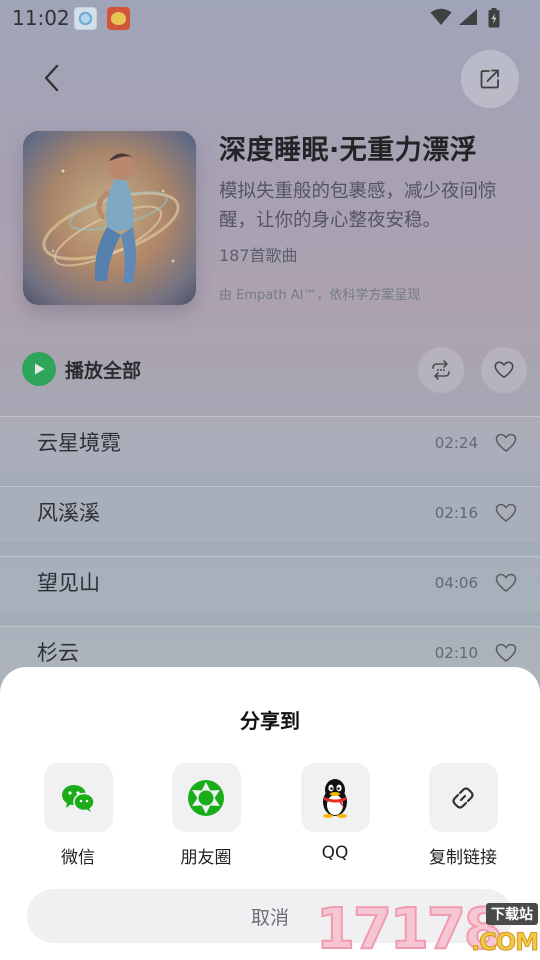 Image resolution: width=540 pixels, height=960 pixels. Describe the element at coordinates (456, 443) in the screenshot. I see `song-duration: 02:24` at that location.